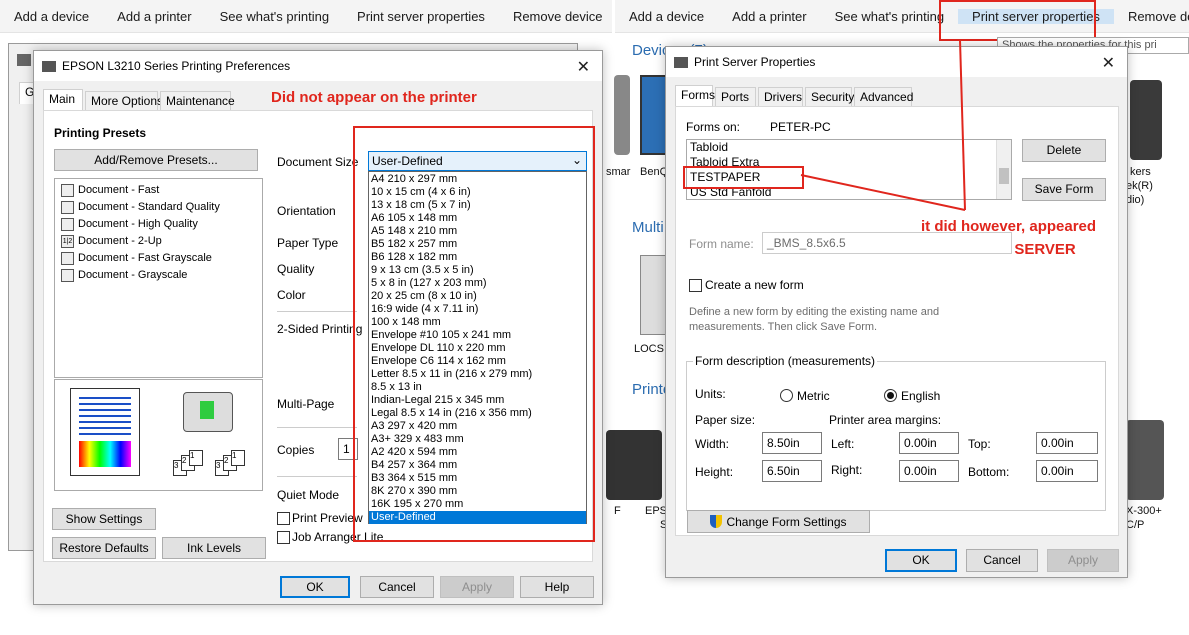 This screenshot has height=635, width=1189. What do you see at coordinates (1135, 200) in the screenshot?
I see `device-label: dio)` at bounding box center [1135, 200].